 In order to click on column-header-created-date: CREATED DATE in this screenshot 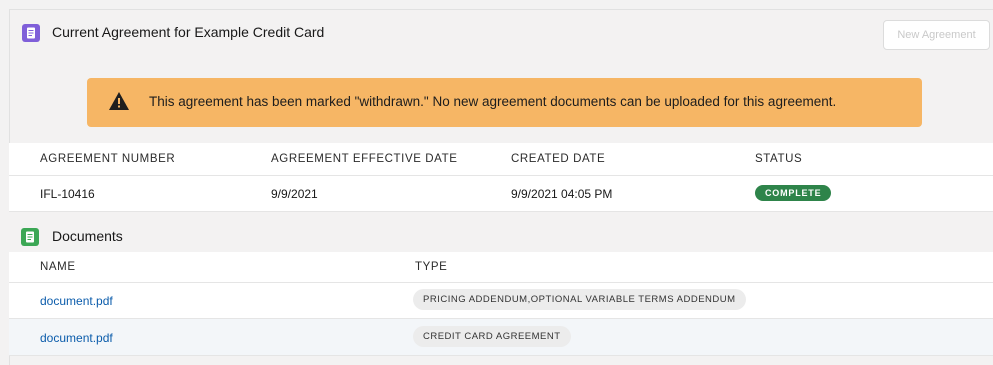, I will do `click(558, 159)`.